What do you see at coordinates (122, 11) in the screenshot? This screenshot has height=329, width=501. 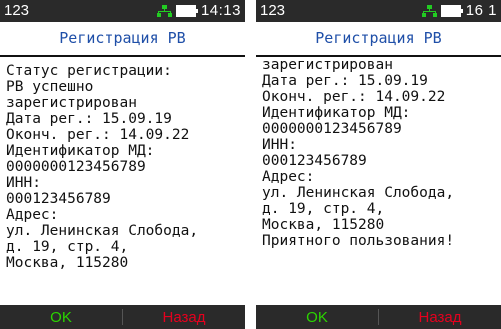 I see `status-bar: 123 14:13` at bounding box center [122, 11].